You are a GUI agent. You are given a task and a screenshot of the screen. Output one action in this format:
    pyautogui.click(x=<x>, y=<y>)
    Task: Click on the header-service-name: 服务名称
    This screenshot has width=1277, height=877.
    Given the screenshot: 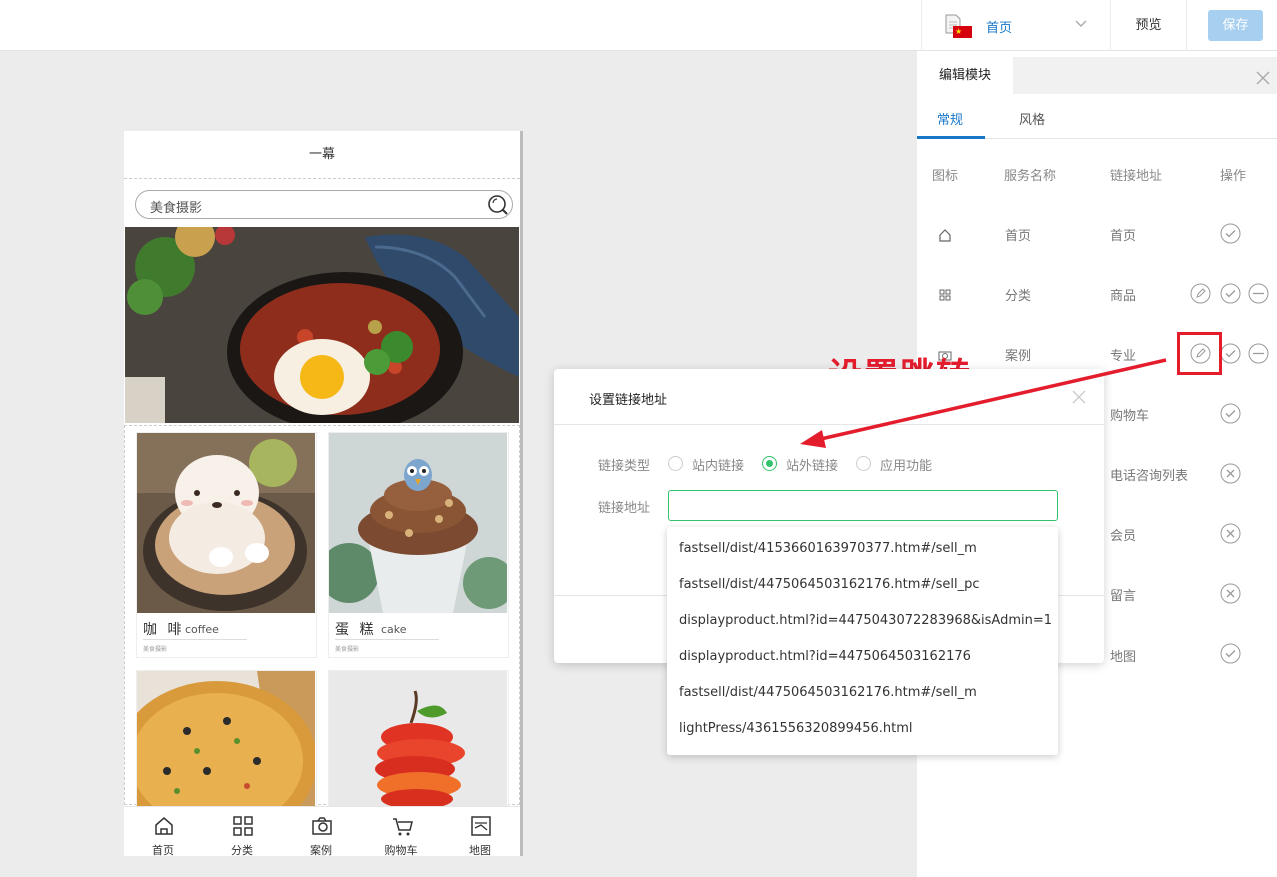 What is the action you would take?
    pyautogui.click(x=1030, y=176)
    